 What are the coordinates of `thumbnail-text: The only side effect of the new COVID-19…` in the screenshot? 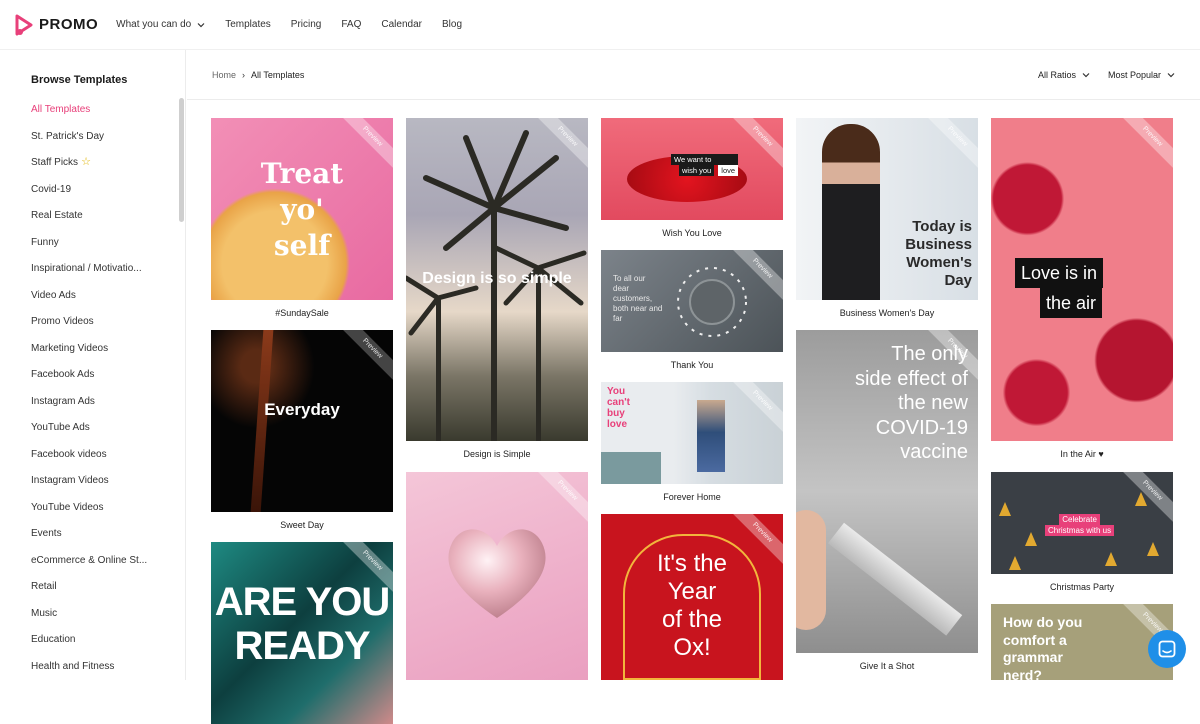 It's located at (911, 403).